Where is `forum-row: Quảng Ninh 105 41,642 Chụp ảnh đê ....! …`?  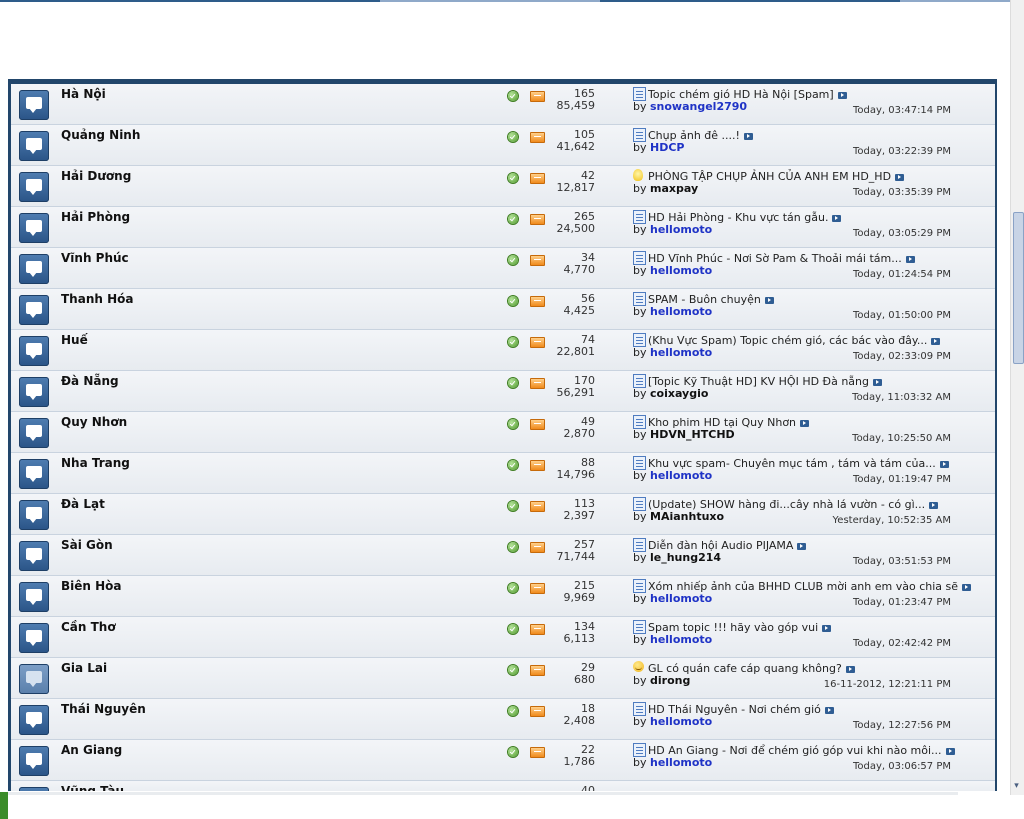 forum-row: Quảng Ninh 105 41,642 Chụp ảnh đê ....! … is located at coordinates (503, 145).